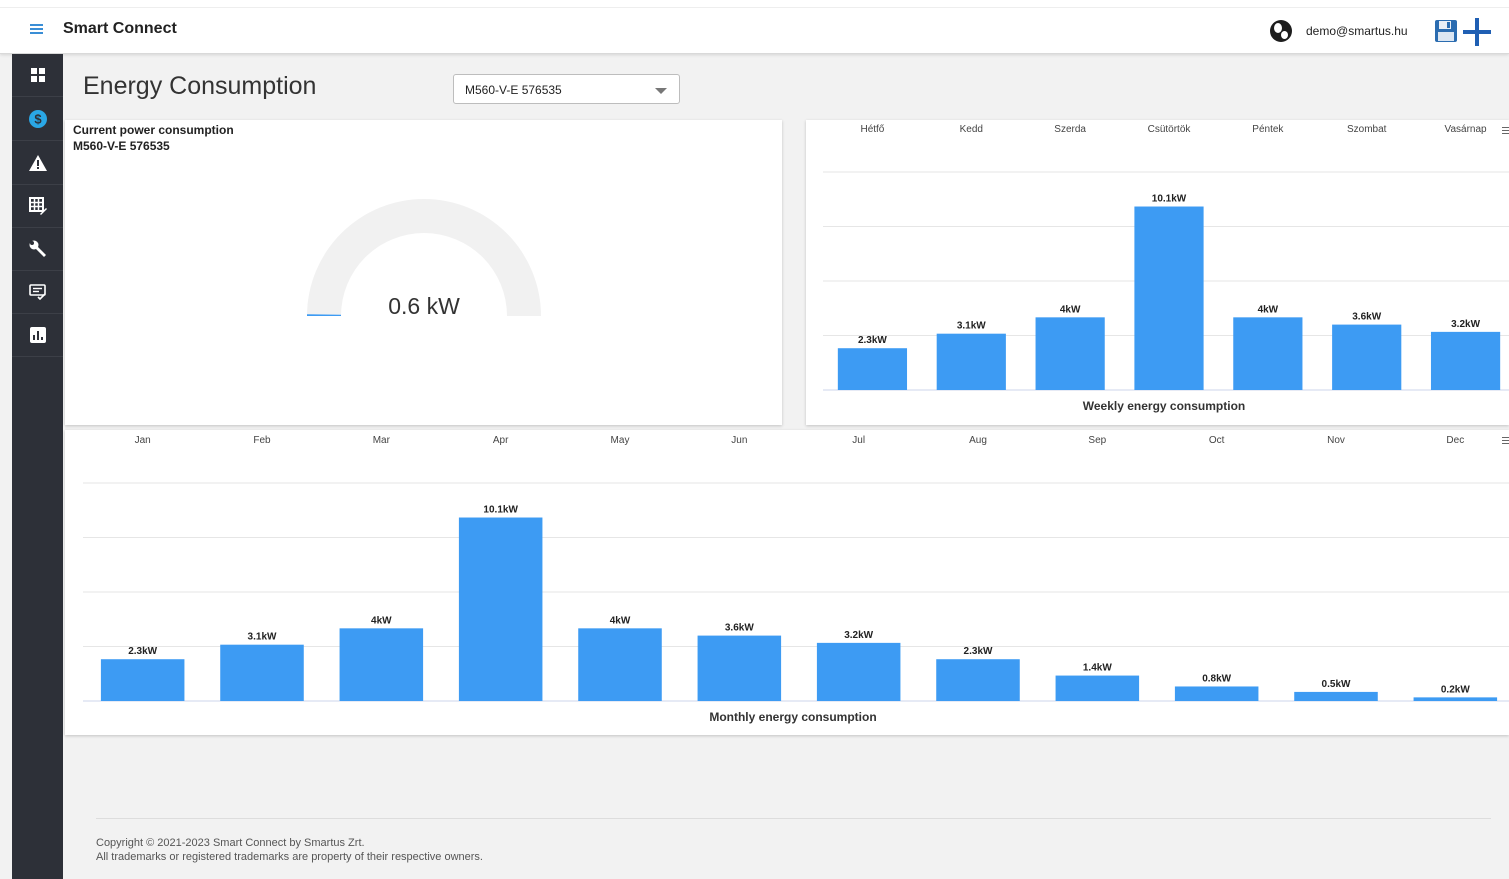 The image size is (1509, 879). I want to click on warning-icon, so click(37, 163).